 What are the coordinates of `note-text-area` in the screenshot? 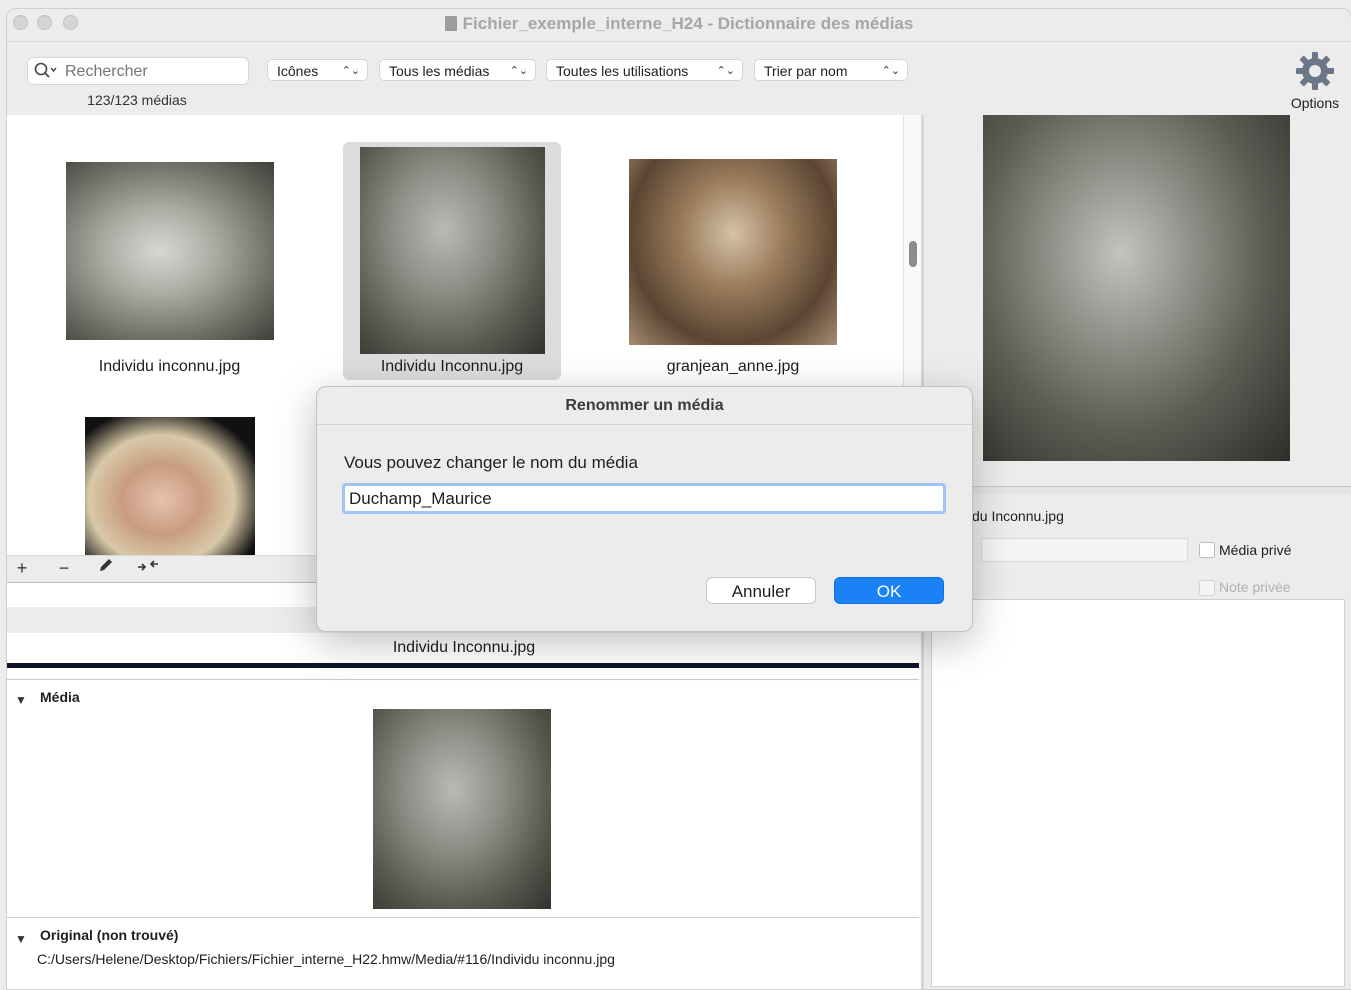 It's located at (1138, 793).